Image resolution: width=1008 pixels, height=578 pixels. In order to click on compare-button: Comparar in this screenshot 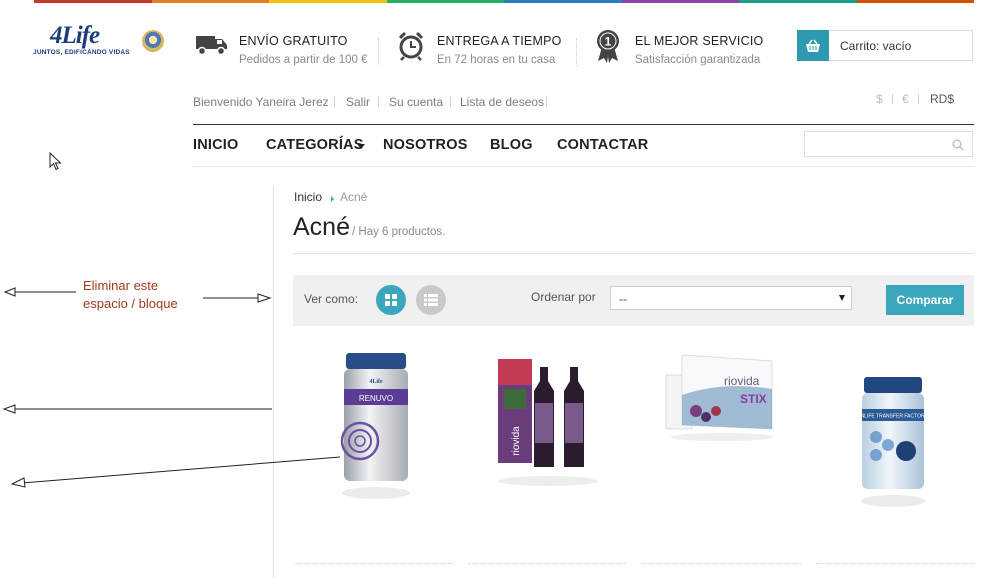, I will do `click(925, 300)`.